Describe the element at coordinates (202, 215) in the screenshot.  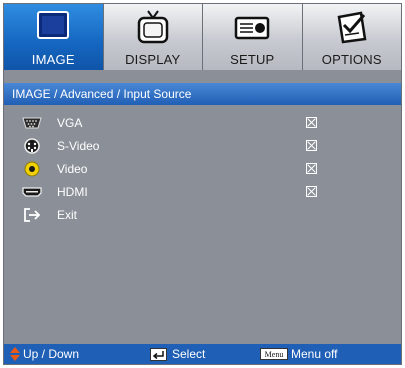
I see `list-item-exit: Exit` at that location.